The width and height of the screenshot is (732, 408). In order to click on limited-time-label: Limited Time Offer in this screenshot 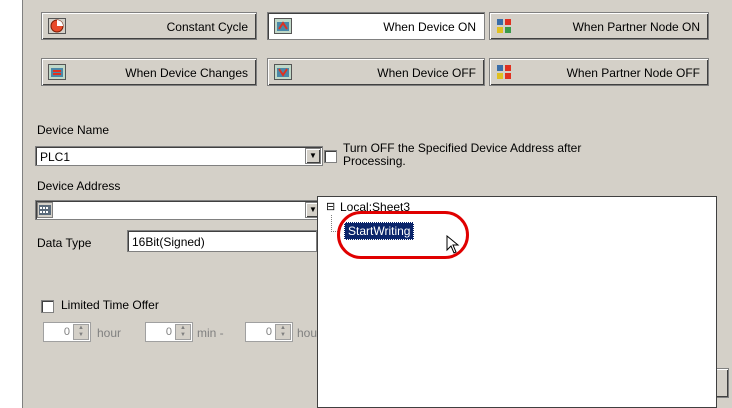, I will do `click(110, 305)`.